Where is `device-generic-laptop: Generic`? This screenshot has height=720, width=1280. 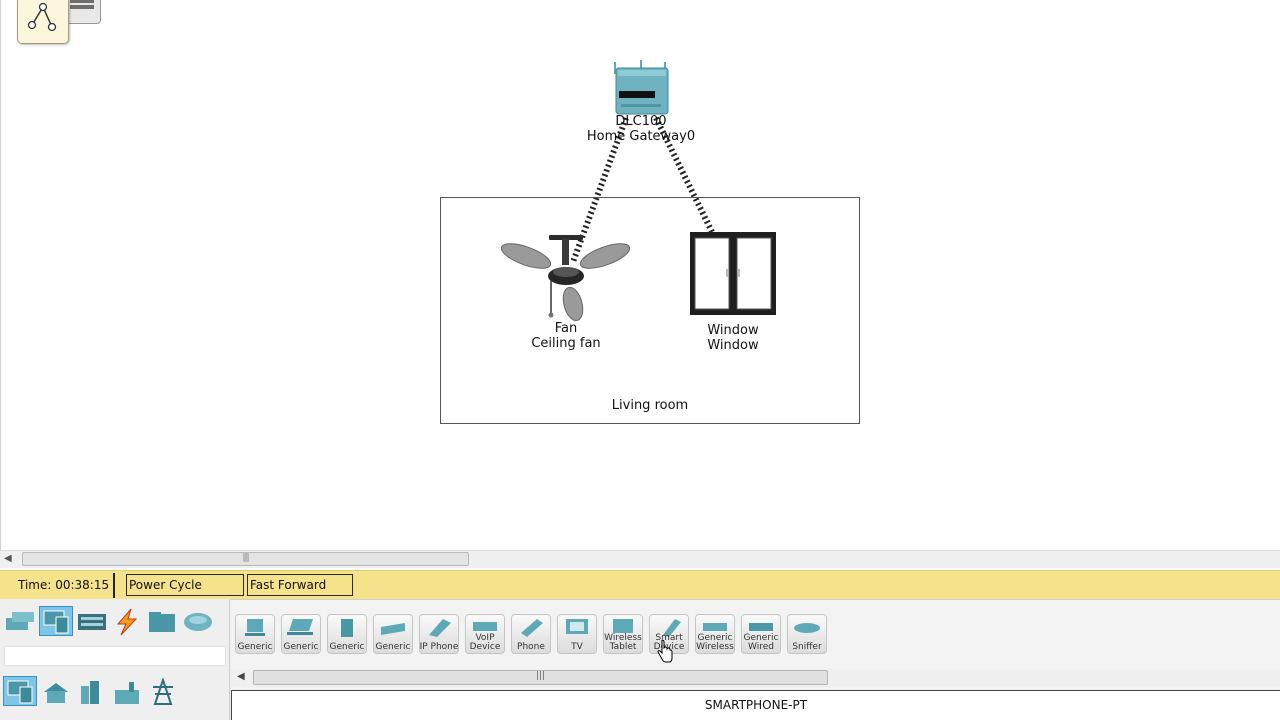
device-generic-laptop: Generic is located at coordinates (301, 634).